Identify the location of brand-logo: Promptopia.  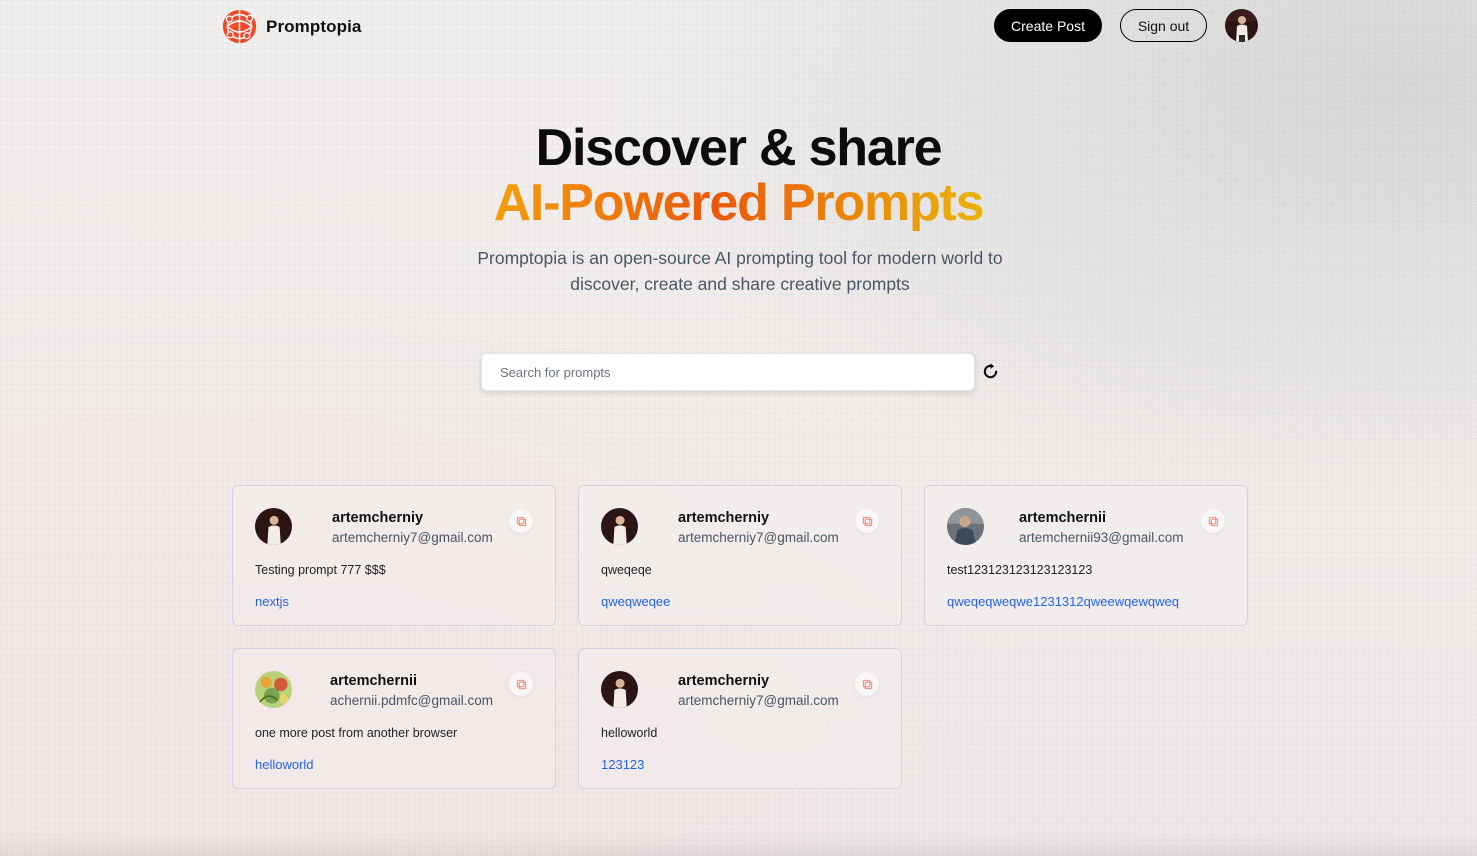
(291, 26).